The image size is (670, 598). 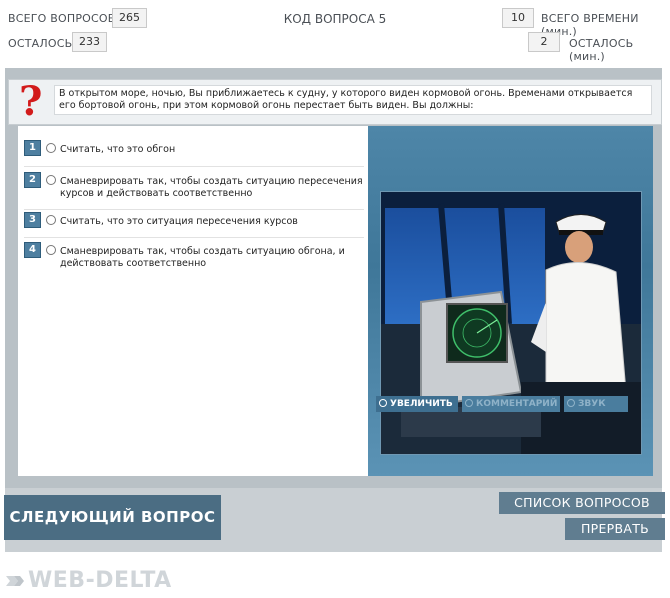 What do you see at coordinates (32, 180) in the screenshot?
I see `answer-number-2: 2` at bounding box center [32, 180].